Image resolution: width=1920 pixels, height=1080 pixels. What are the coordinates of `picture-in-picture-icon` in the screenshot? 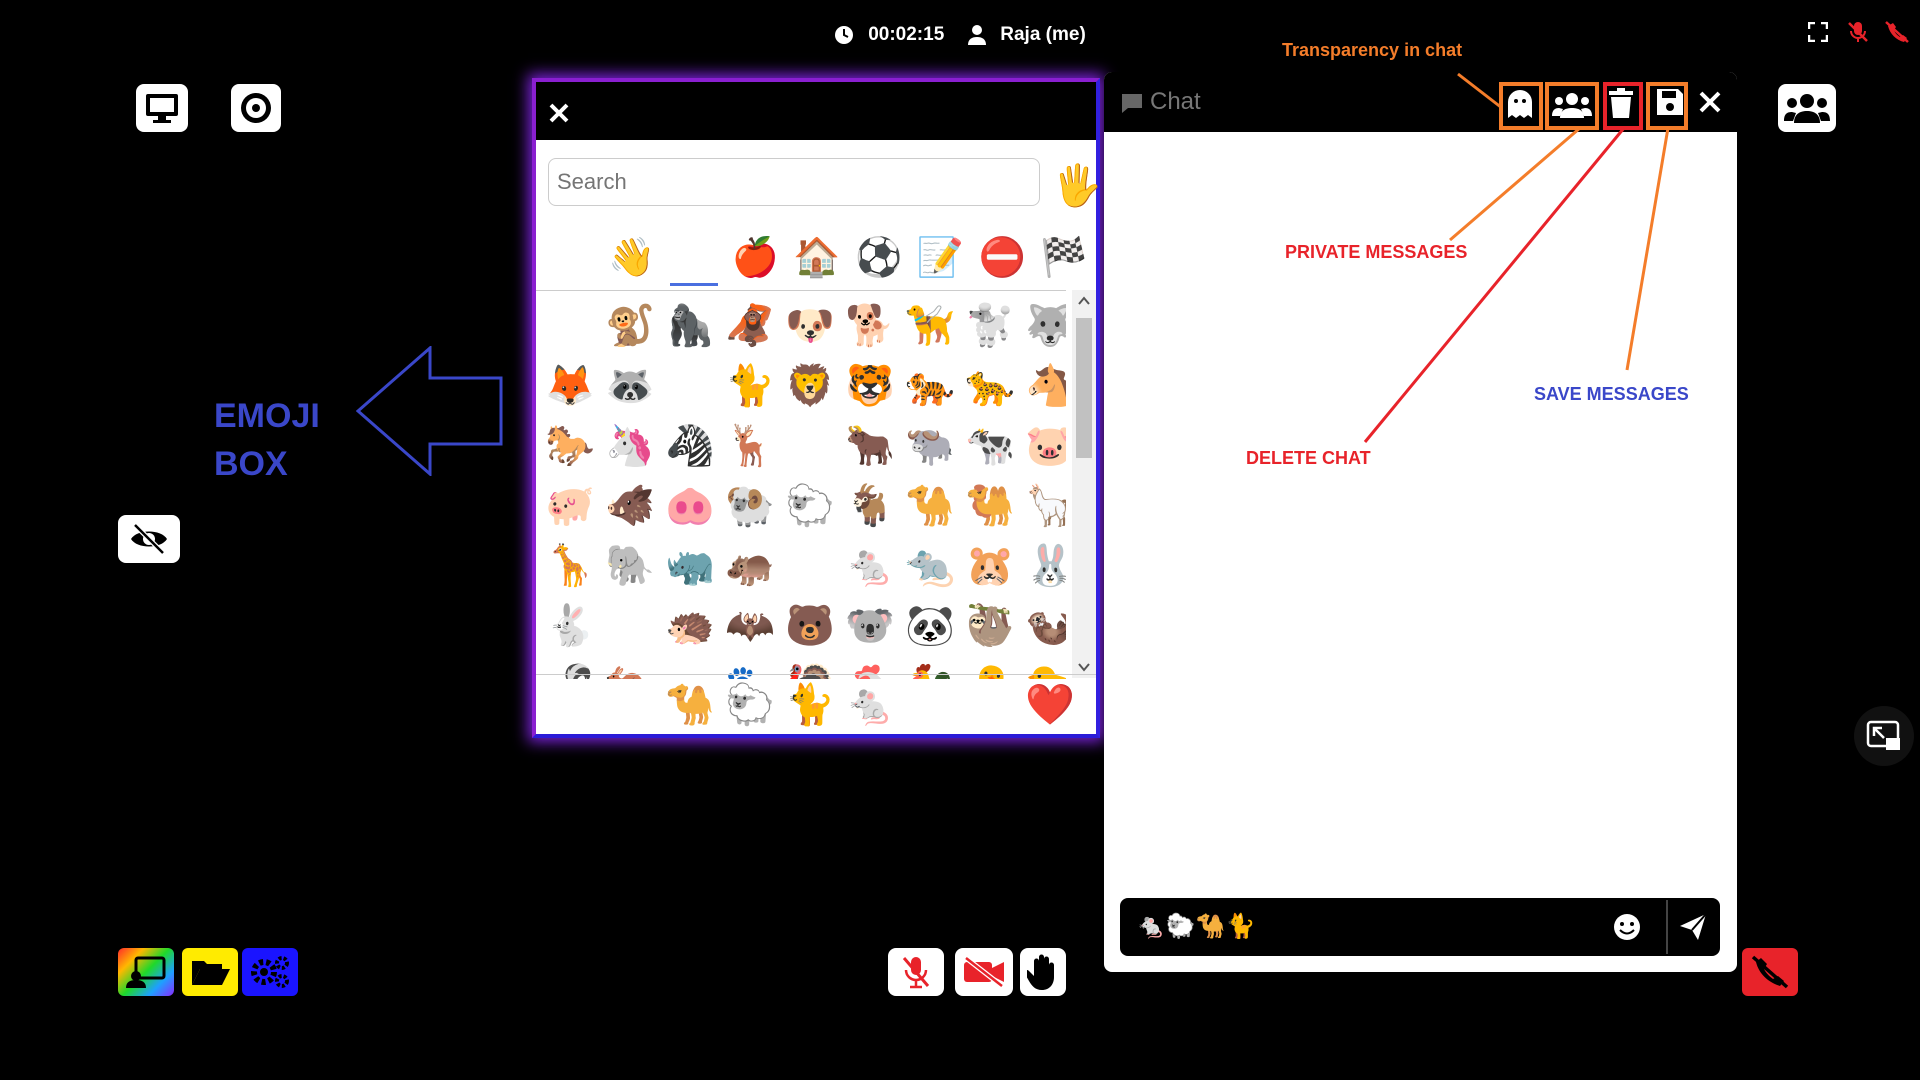 It's located at (1883, 735).